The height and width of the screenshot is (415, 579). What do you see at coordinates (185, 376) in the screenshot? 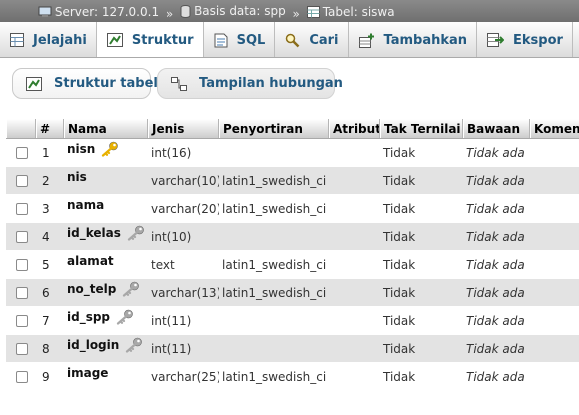
I see `column-type: varchar(25)` at bounding box center [185, 376].